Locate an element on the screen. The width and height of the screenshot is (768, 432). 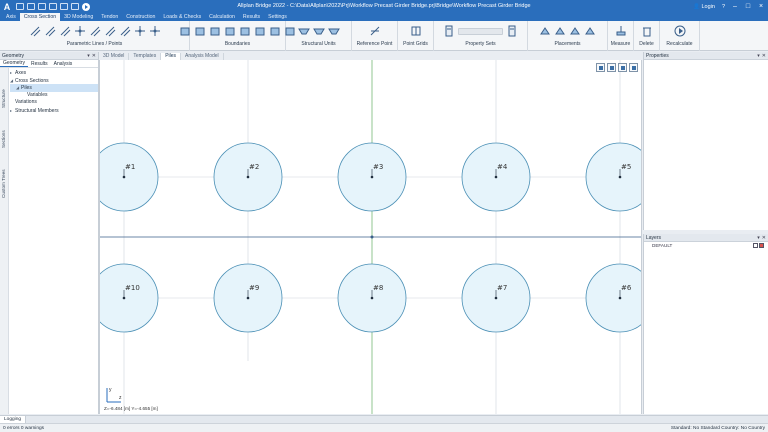
picture-icon is located at coordinates (600, 67).